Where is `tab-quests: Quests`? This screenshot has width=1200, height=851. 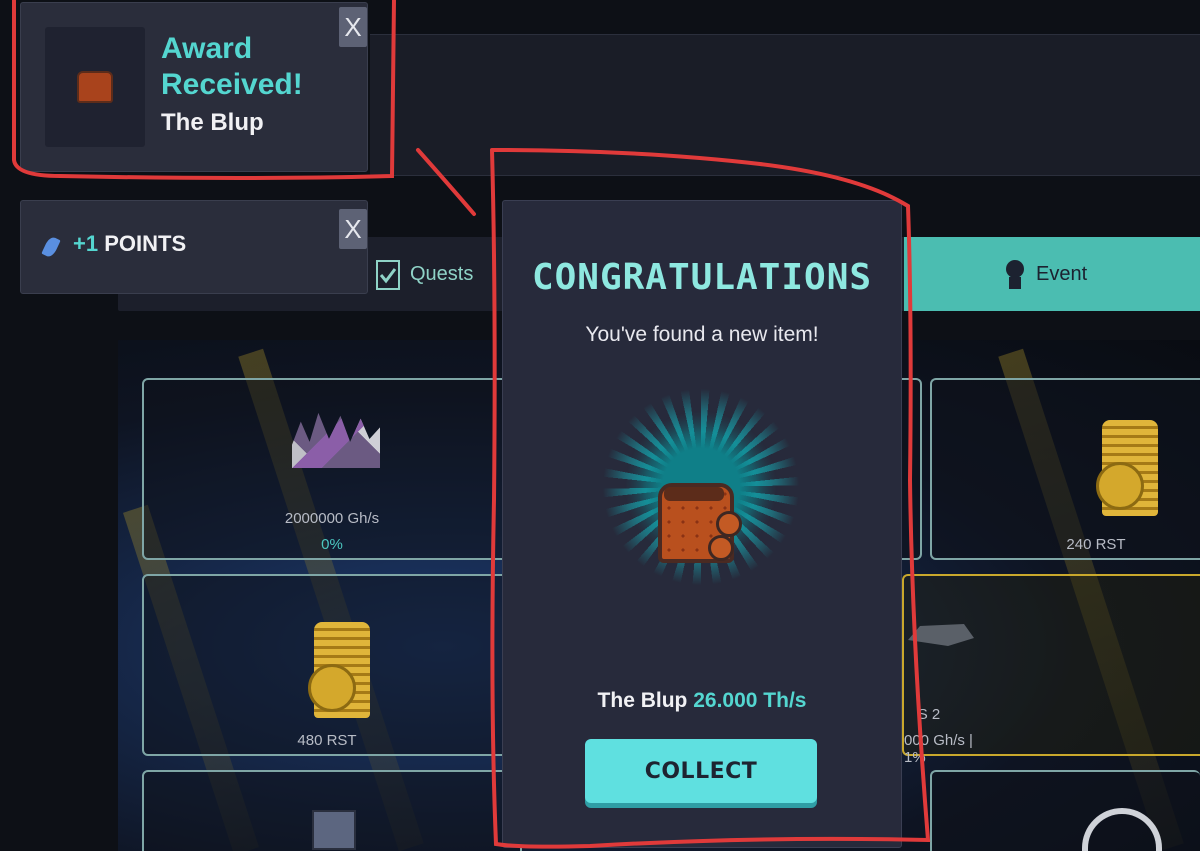 tab-quests: Quests is located at coordinates (424, 274).